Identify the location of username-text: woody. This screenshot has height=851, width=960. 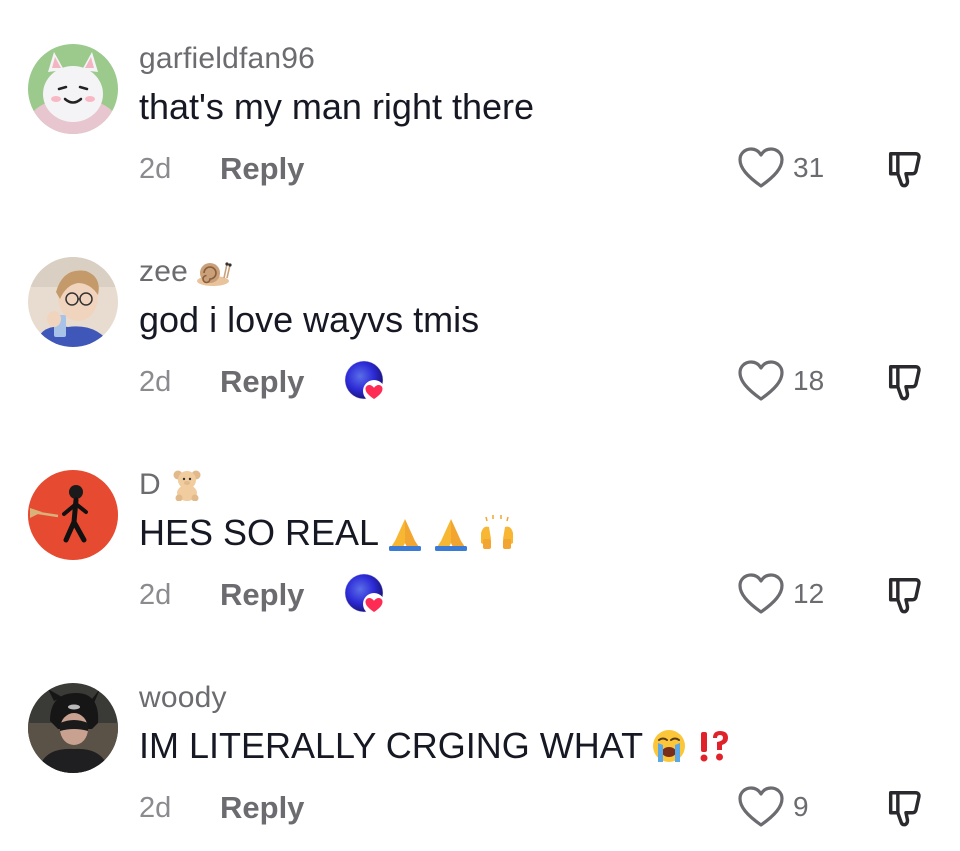
(183, 698).